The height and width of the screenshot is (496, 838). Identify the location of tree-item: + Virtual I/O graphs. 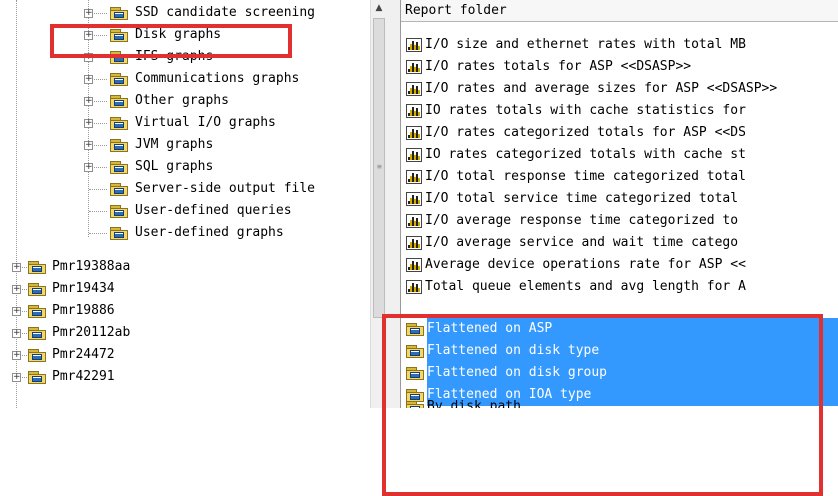
(185, 123).